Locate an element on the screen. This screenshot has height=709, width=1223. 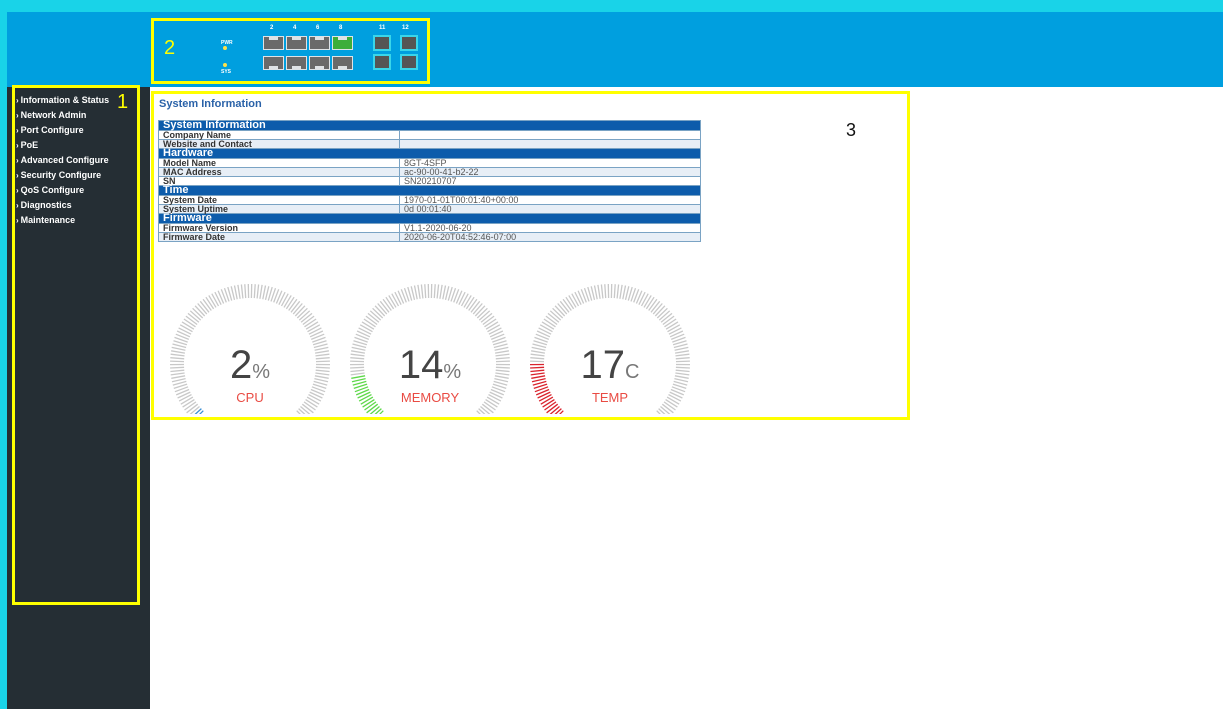
annotation-box-sidebar is located at coordinates (76, 345).